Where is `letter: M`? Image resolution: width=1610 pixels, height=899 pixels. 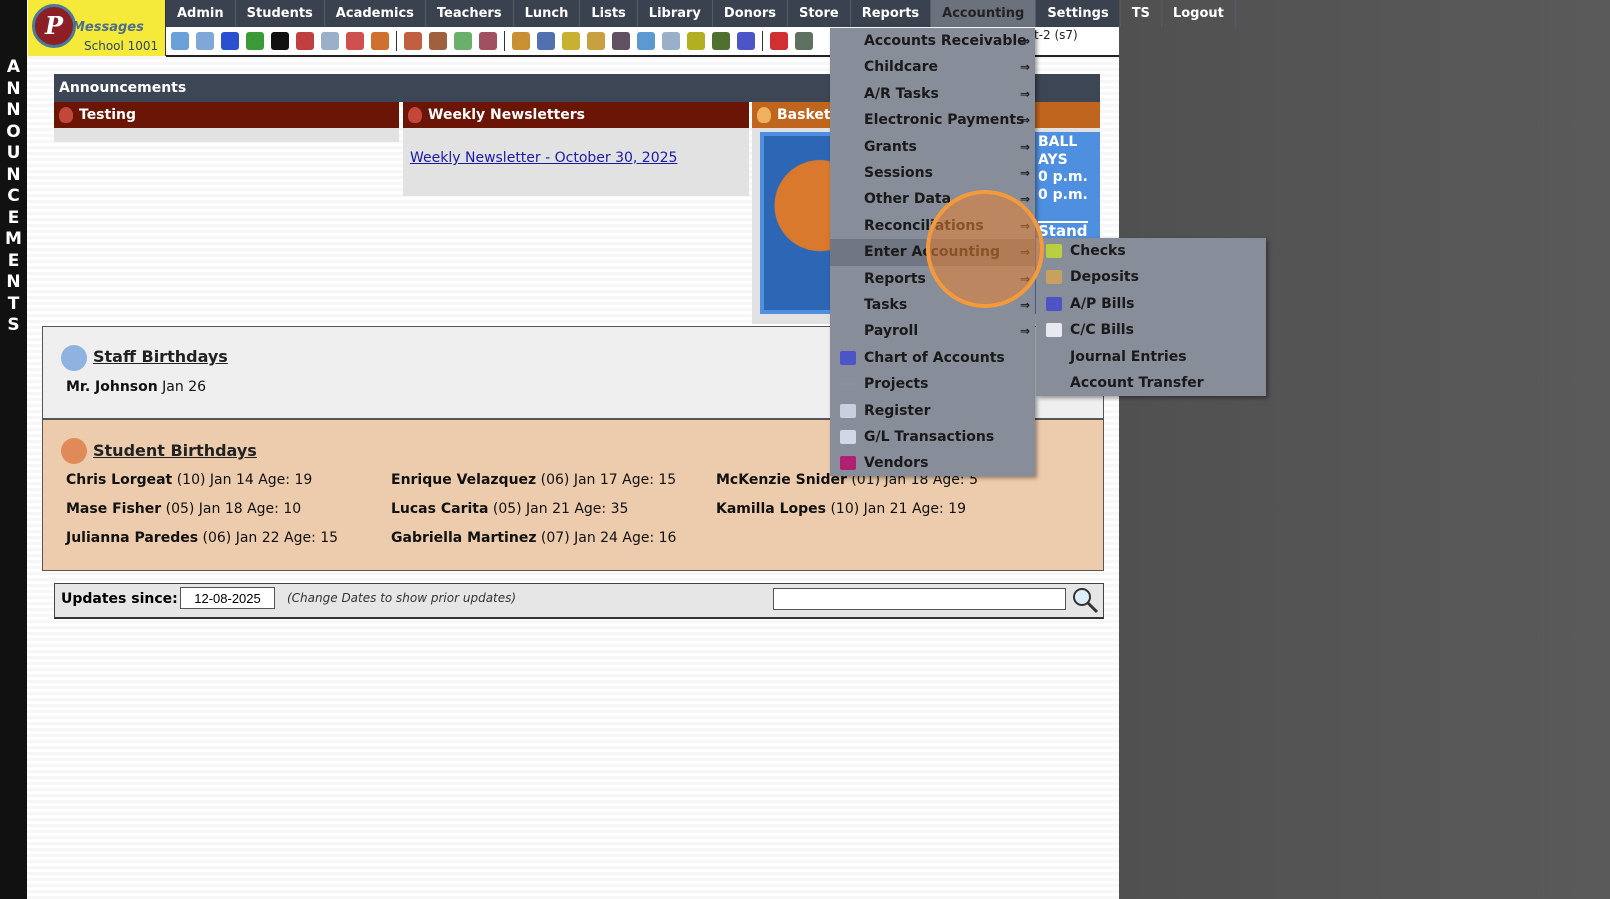 letter: M is located at coordinates (13, 239).